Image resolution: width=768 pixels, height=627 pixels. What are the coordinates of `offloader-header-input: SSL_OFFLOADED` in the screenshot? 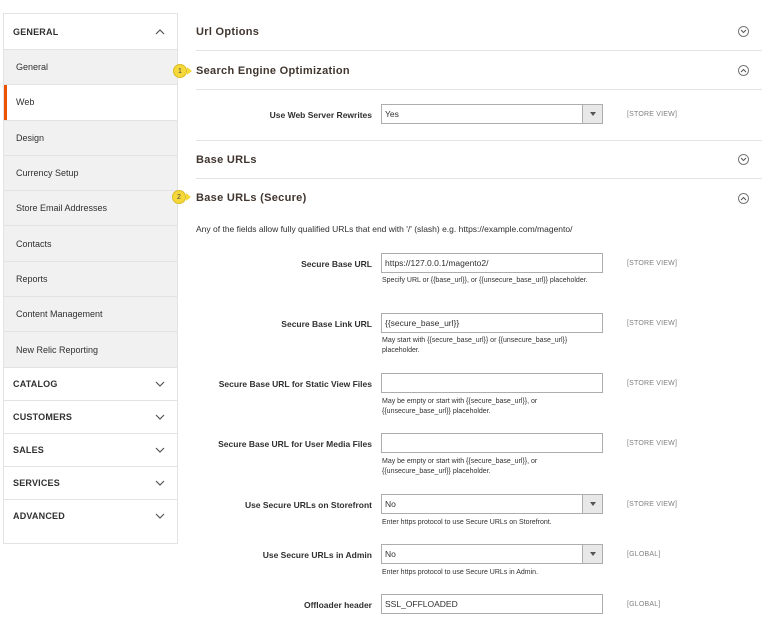 It's located at (492, 604).